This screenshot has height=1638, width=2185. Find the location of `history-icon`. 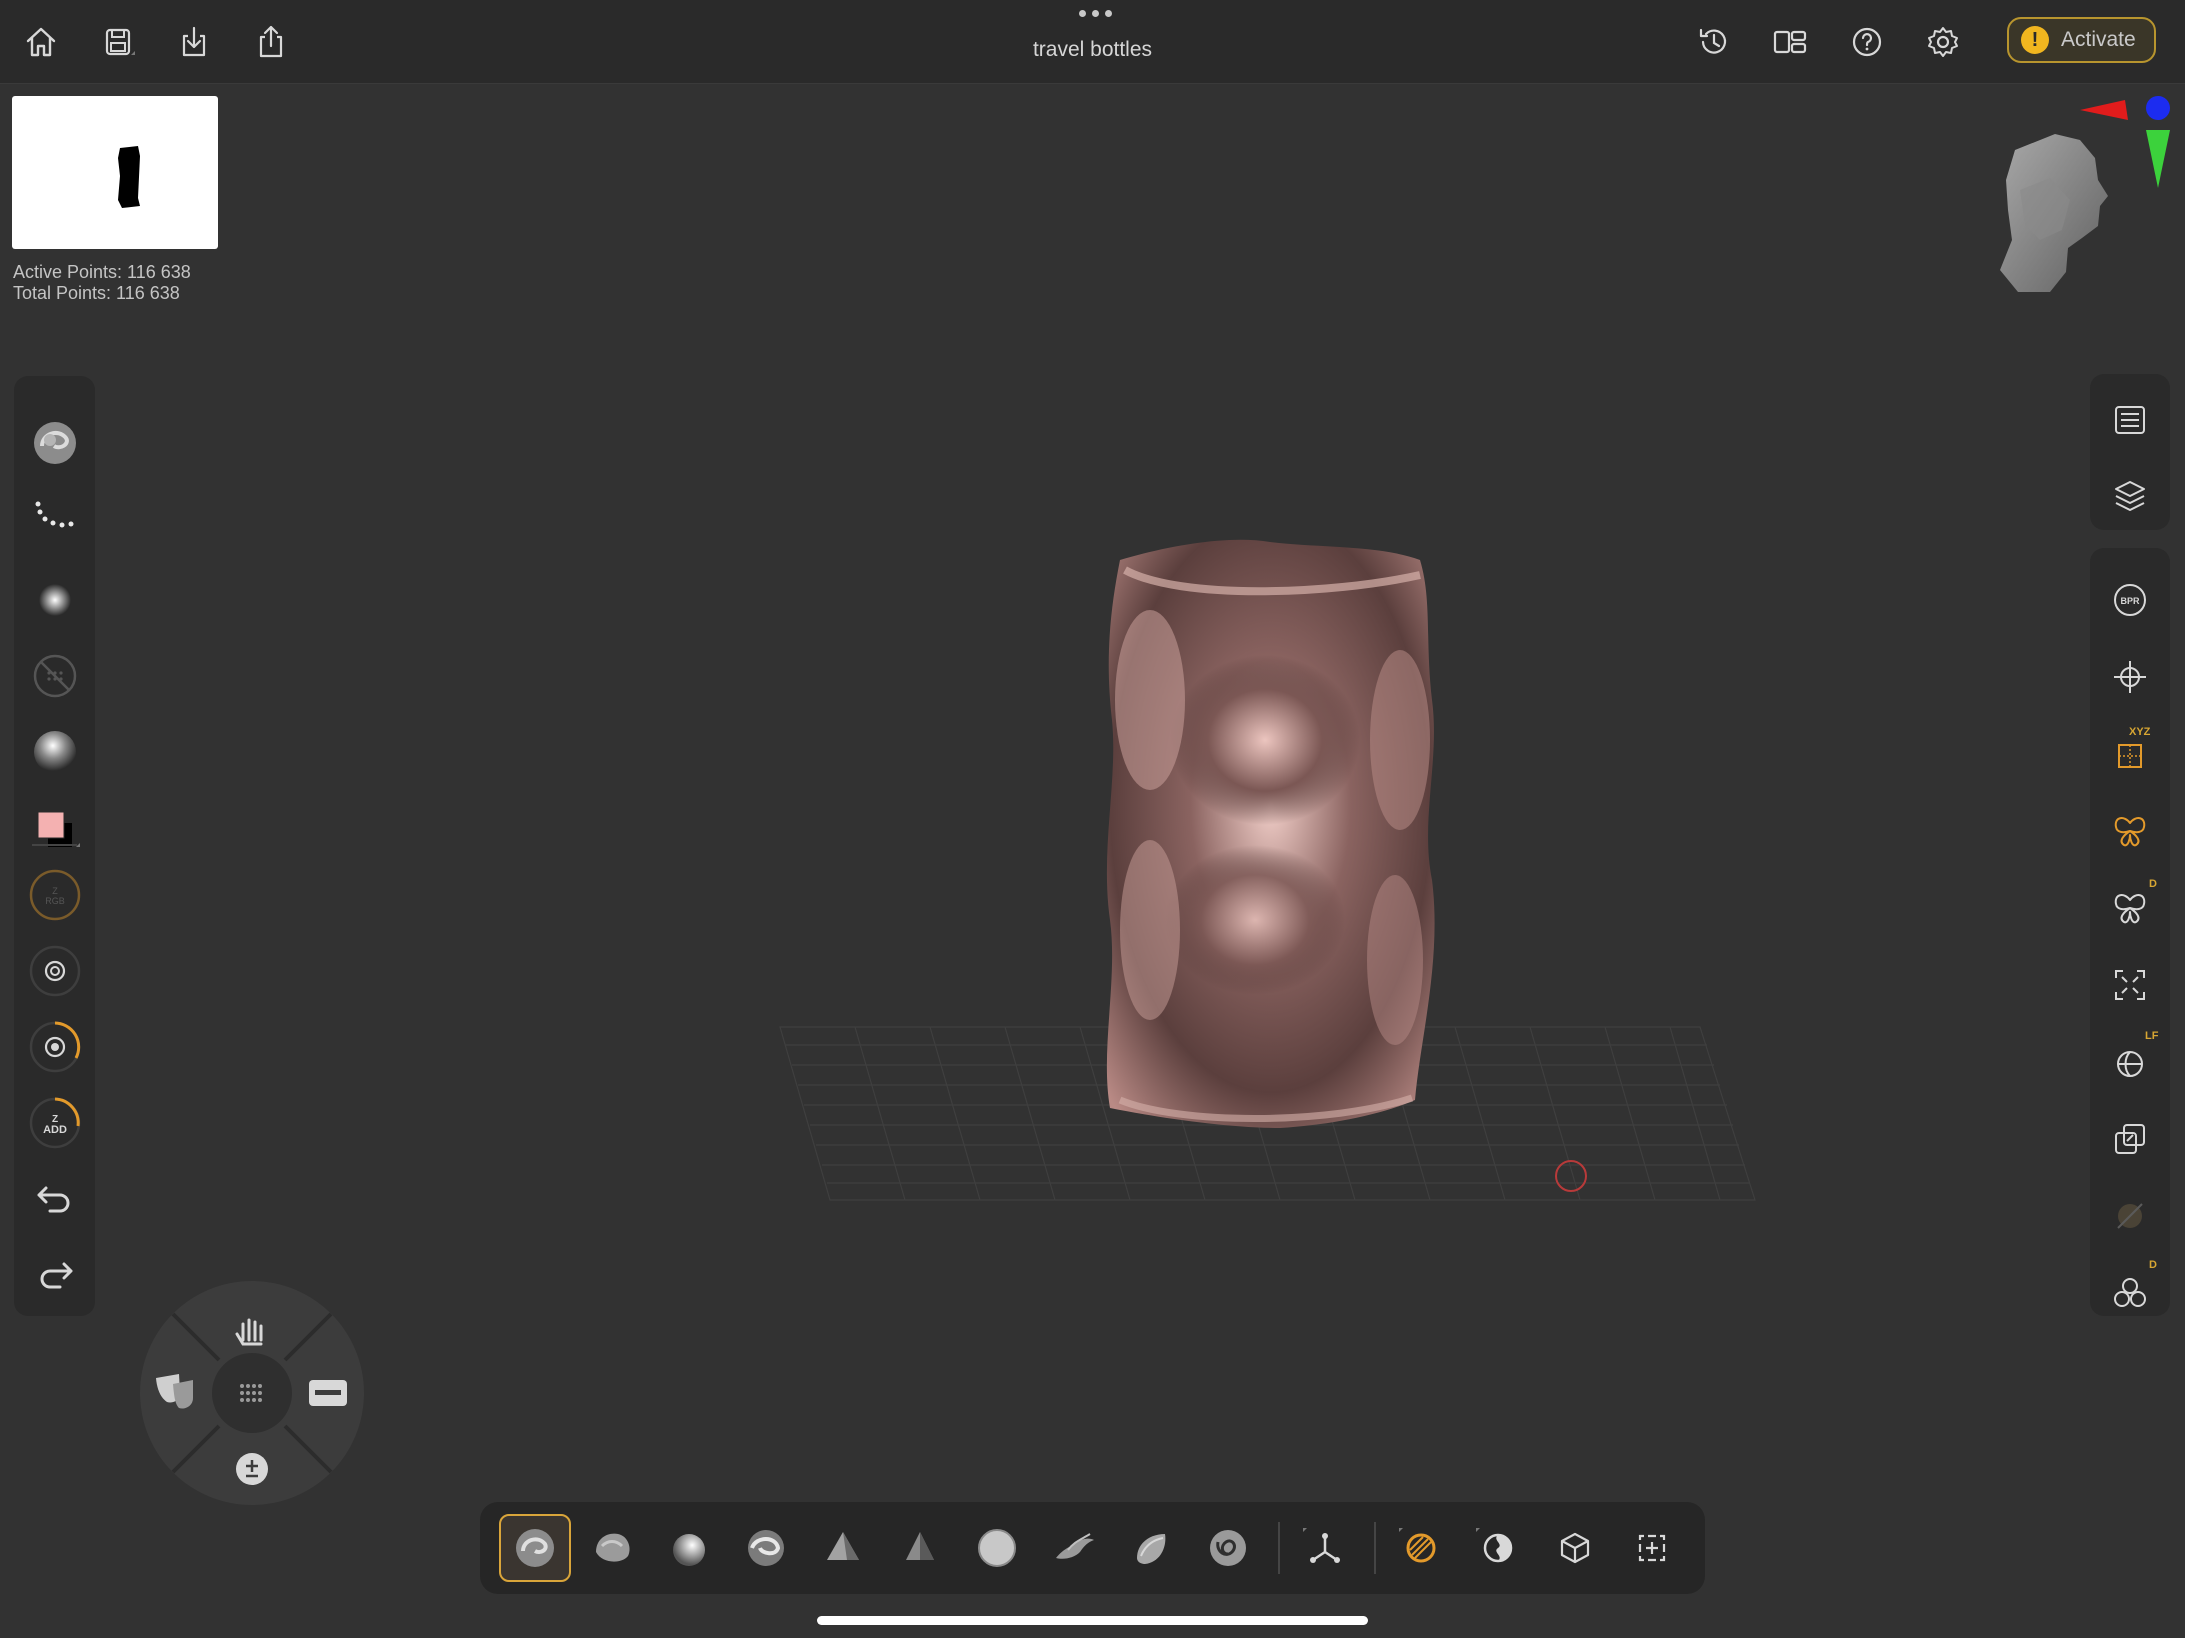

history-icon is located at coordinates (1714, 42).